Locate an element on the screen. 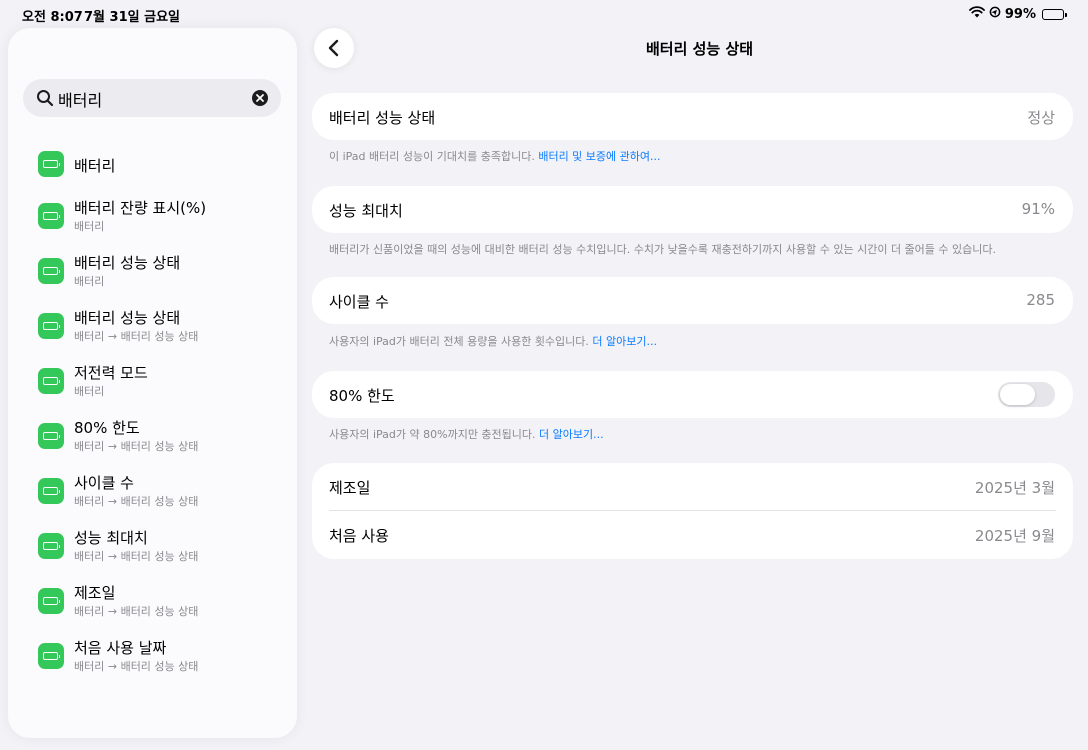  dates-card: 제조일 2025년 3월 처음 사용 2025년 9월 is located at coordinates (692, 511).